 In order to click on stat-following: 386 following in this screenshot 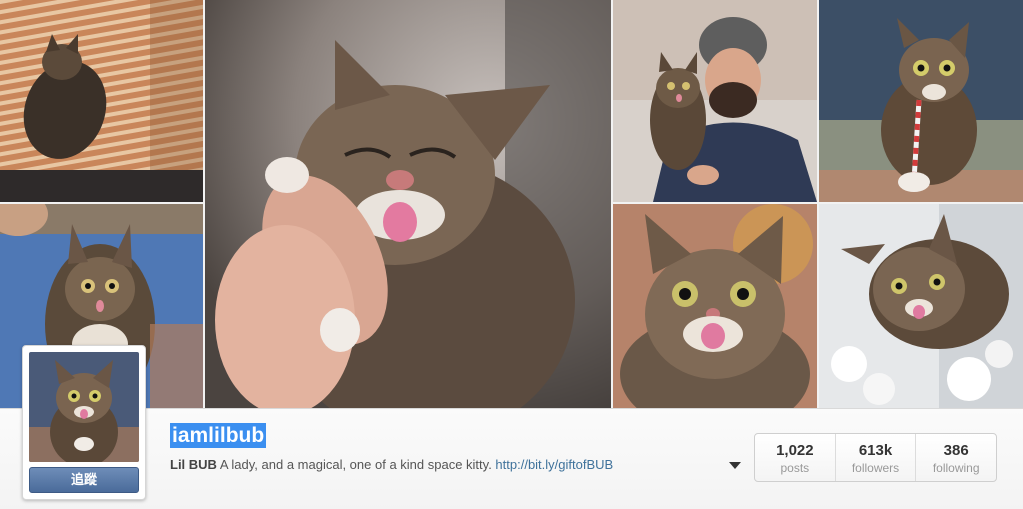, I will do `click(956, 457)`.